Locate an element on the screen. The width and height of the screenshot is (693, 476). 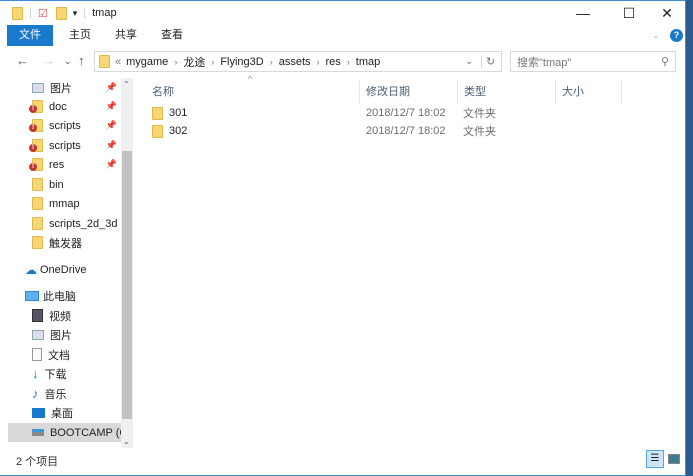
cloud-icon: ☁ is located at coordinates (31, 269).